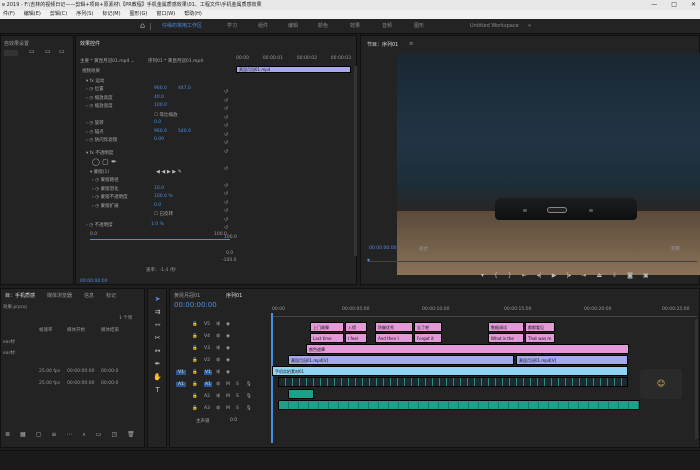  I want to click on timeline-clip-v1: 手机实拍素材01, so click(450, 371).